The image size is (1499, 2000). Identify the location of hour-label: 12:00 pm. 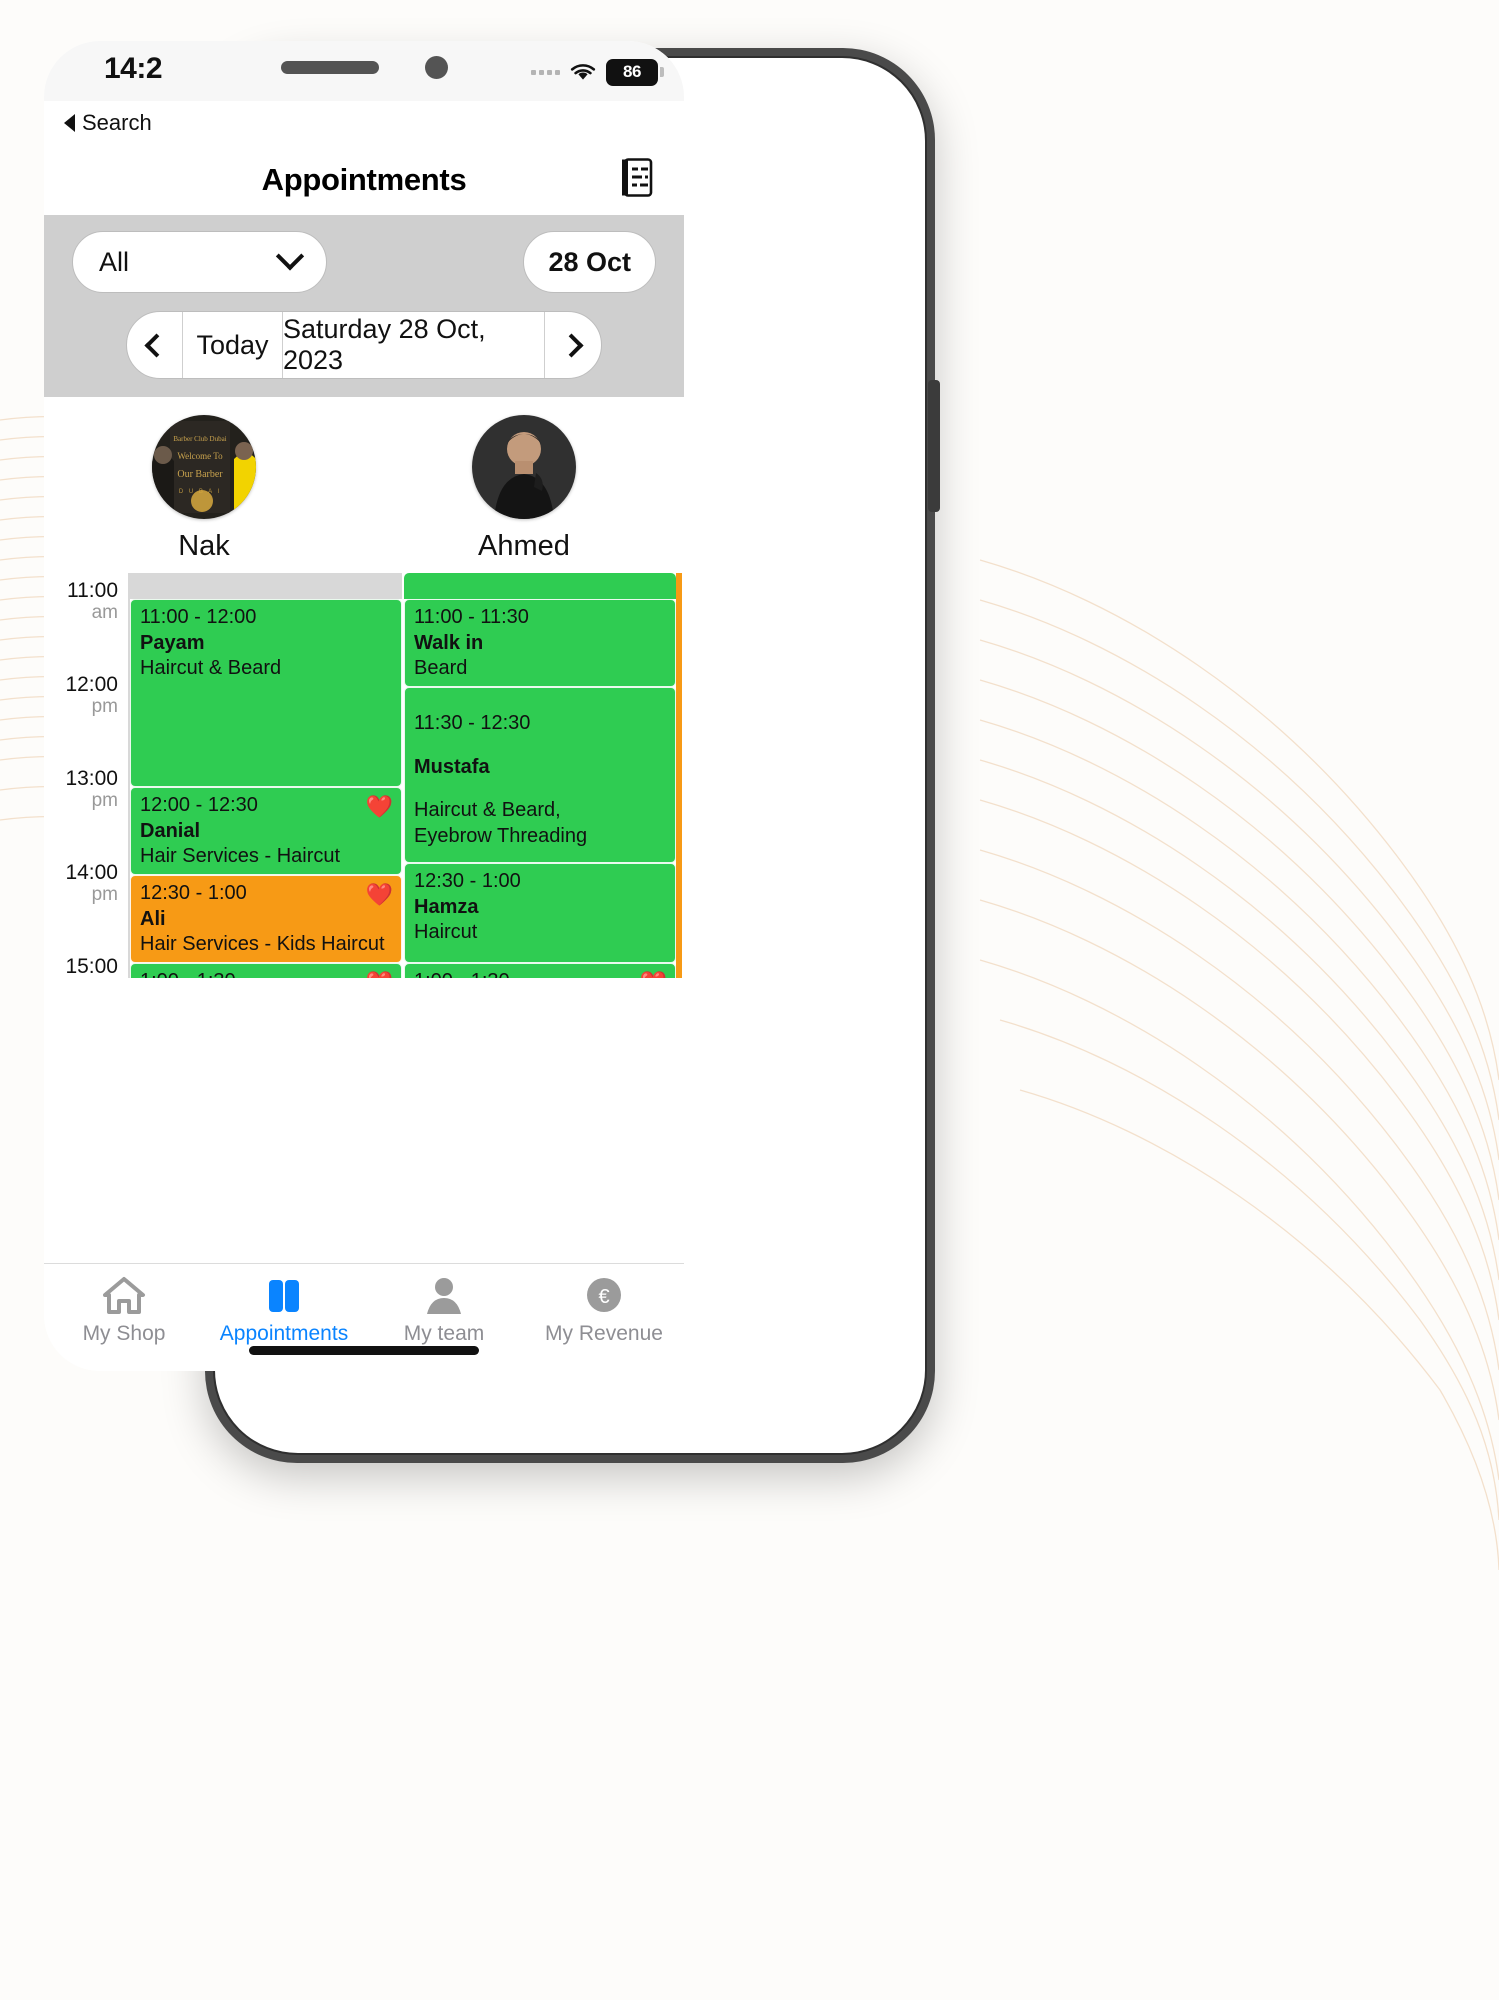
(91, 695).